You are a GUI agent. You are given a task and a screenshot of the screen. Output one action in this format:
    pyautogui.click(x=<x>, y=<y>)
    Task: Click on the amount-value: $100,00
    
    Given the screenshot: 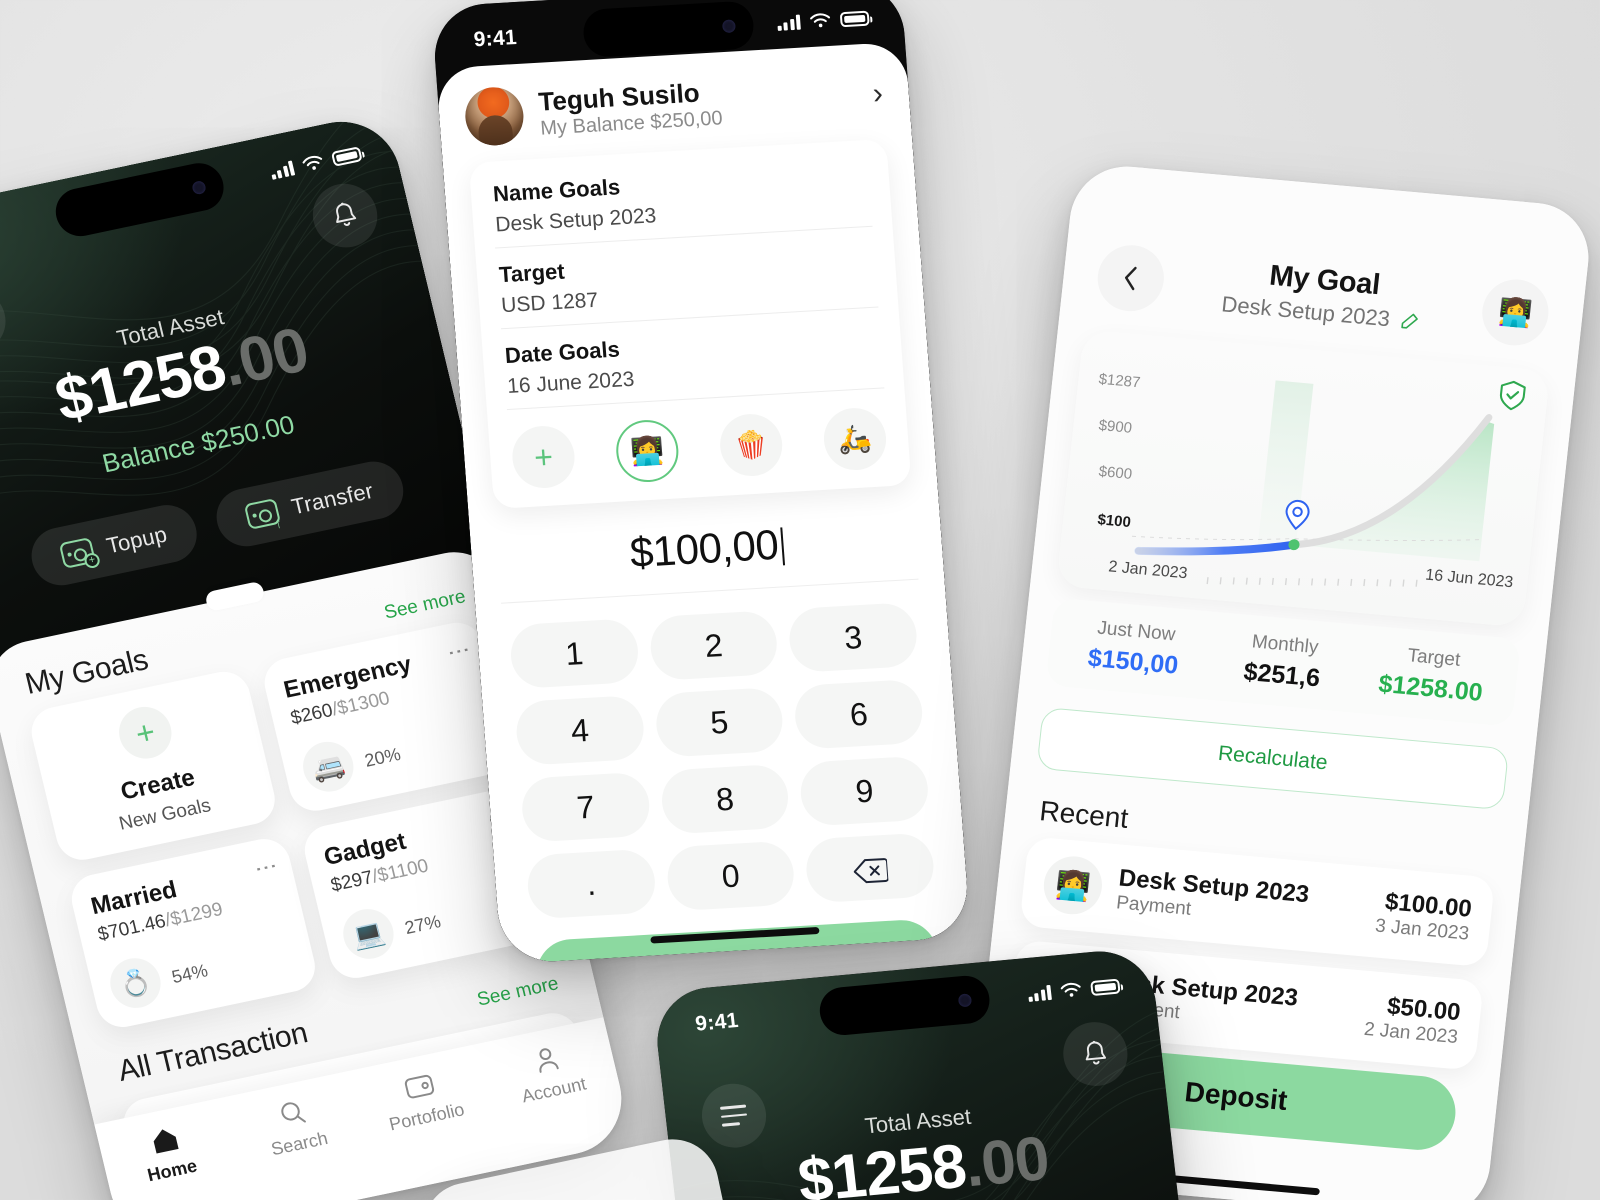 What is the action you would take?
    pyautogui.click(x=704, y=548)
    